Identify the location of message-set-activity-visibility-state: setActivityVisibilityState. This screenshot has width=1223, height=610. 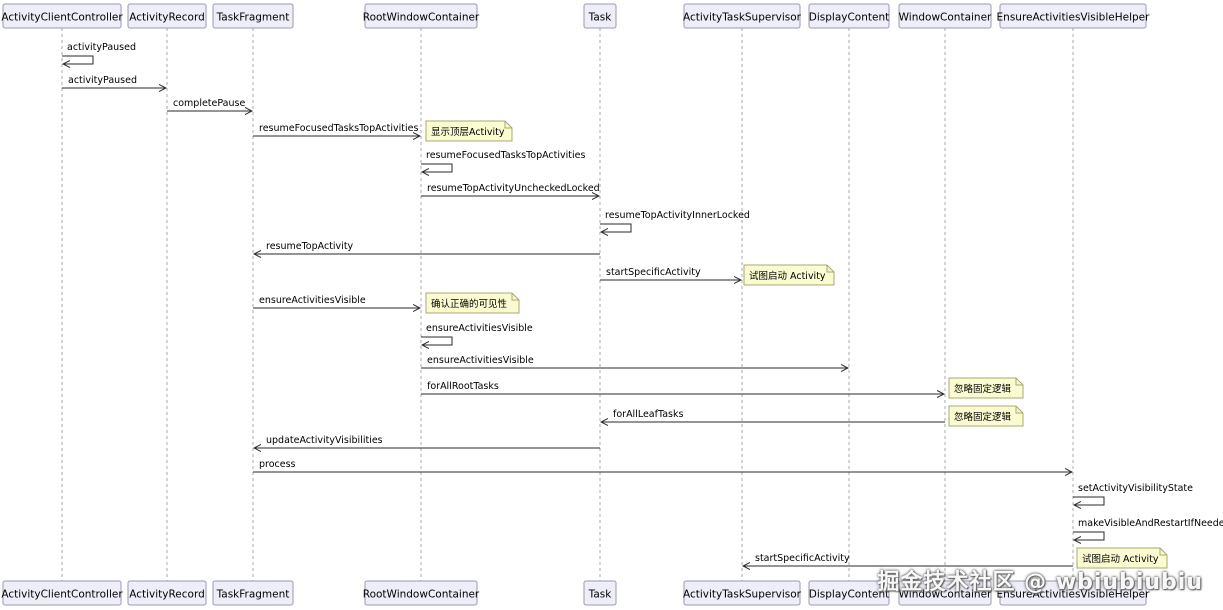
(1133, 494).